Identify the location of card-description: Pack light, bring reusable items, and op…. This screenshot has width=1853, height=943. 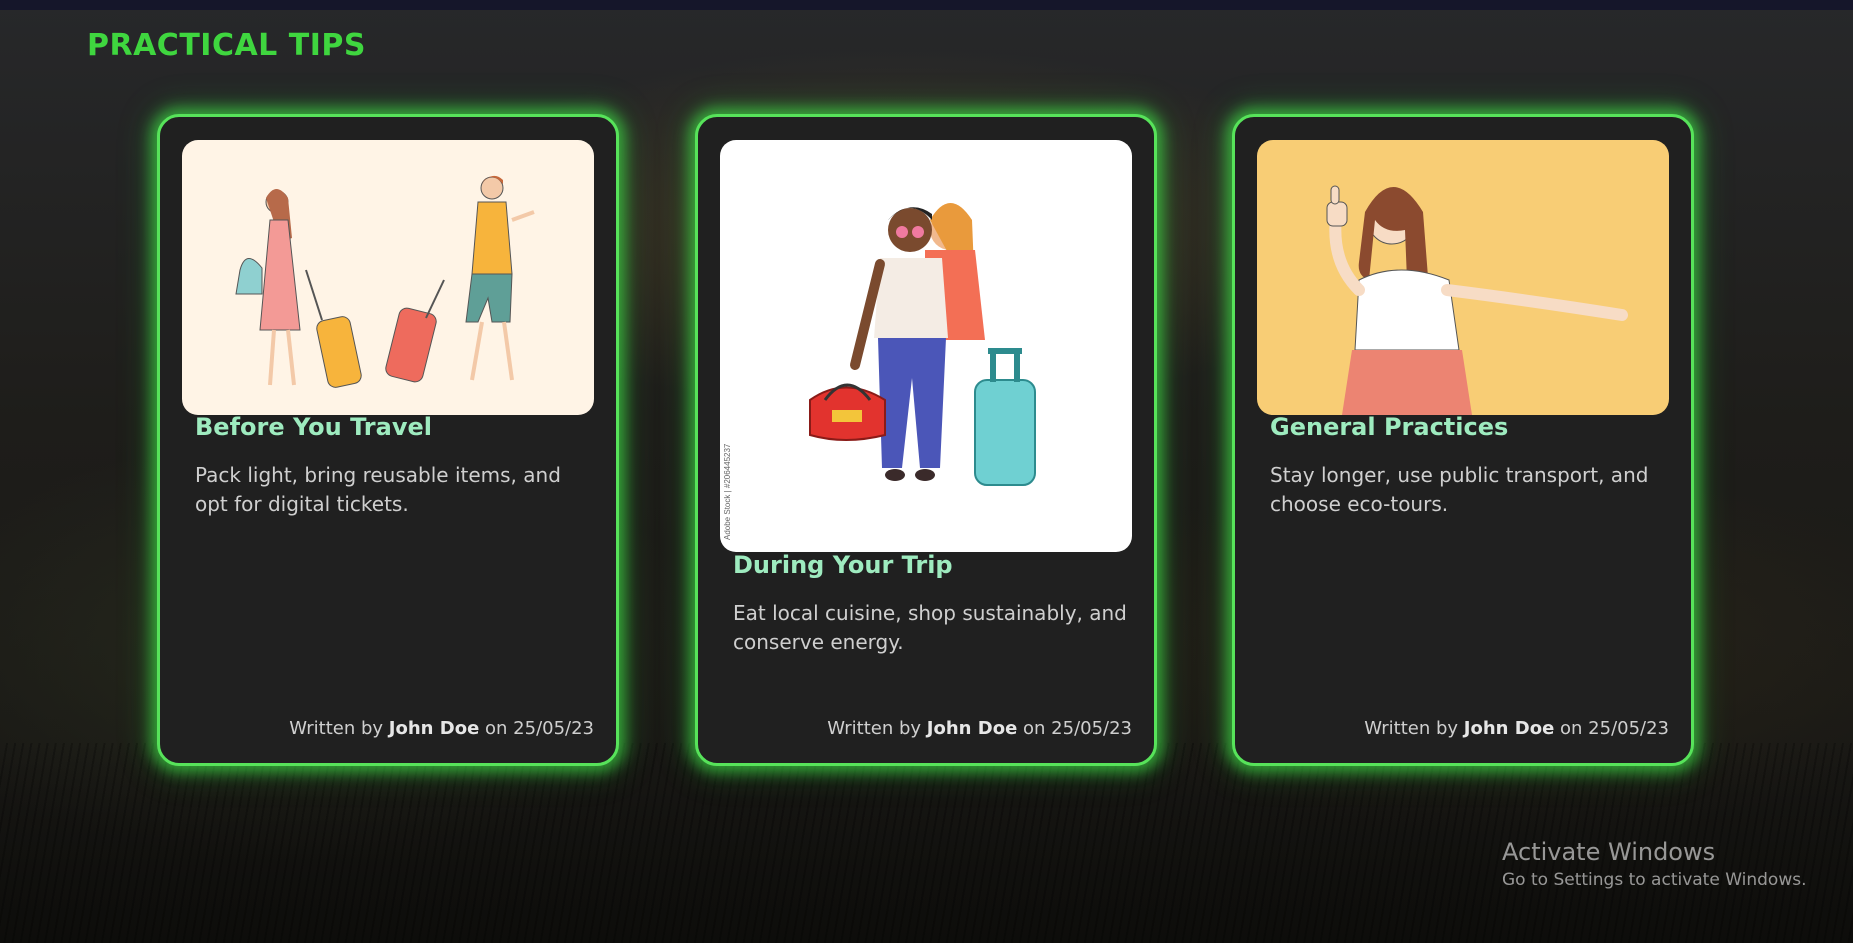
(378, 489).